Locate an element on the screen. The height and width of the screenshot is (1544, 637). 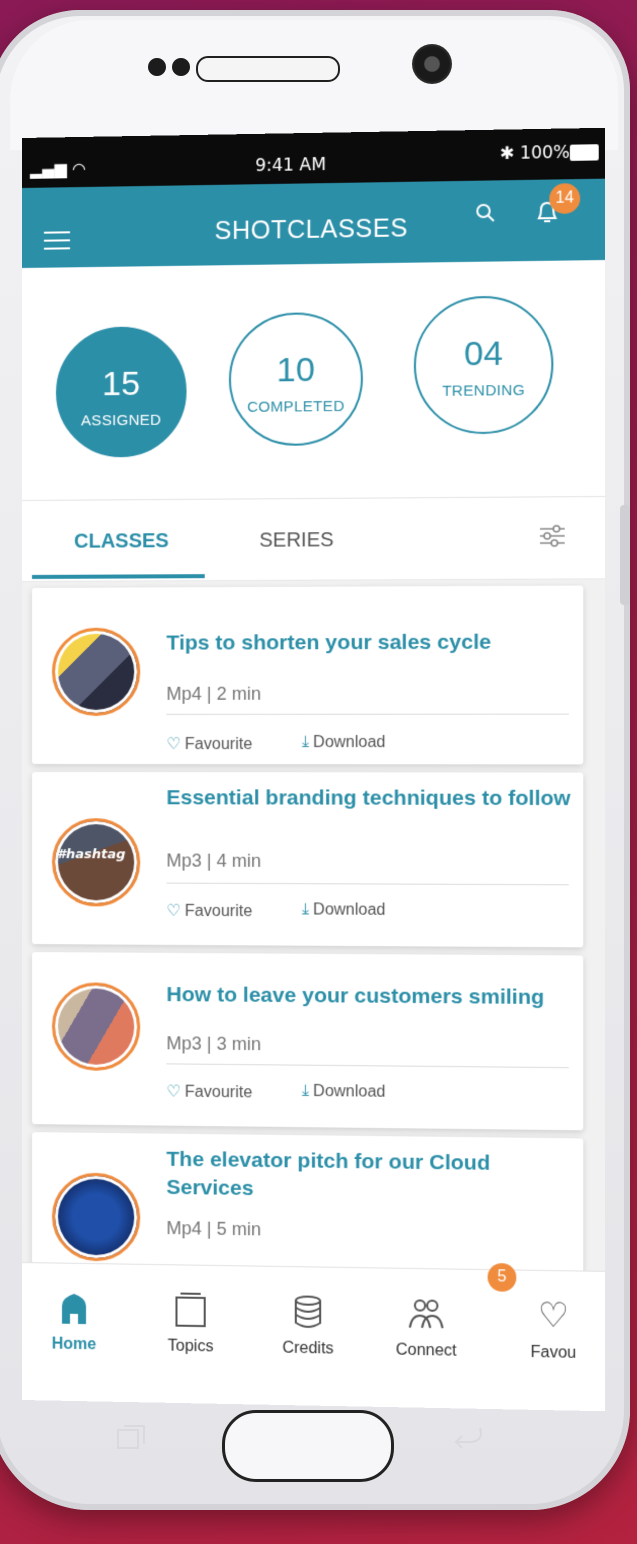
active-tab-indicator is located at coordinates (118, 576).